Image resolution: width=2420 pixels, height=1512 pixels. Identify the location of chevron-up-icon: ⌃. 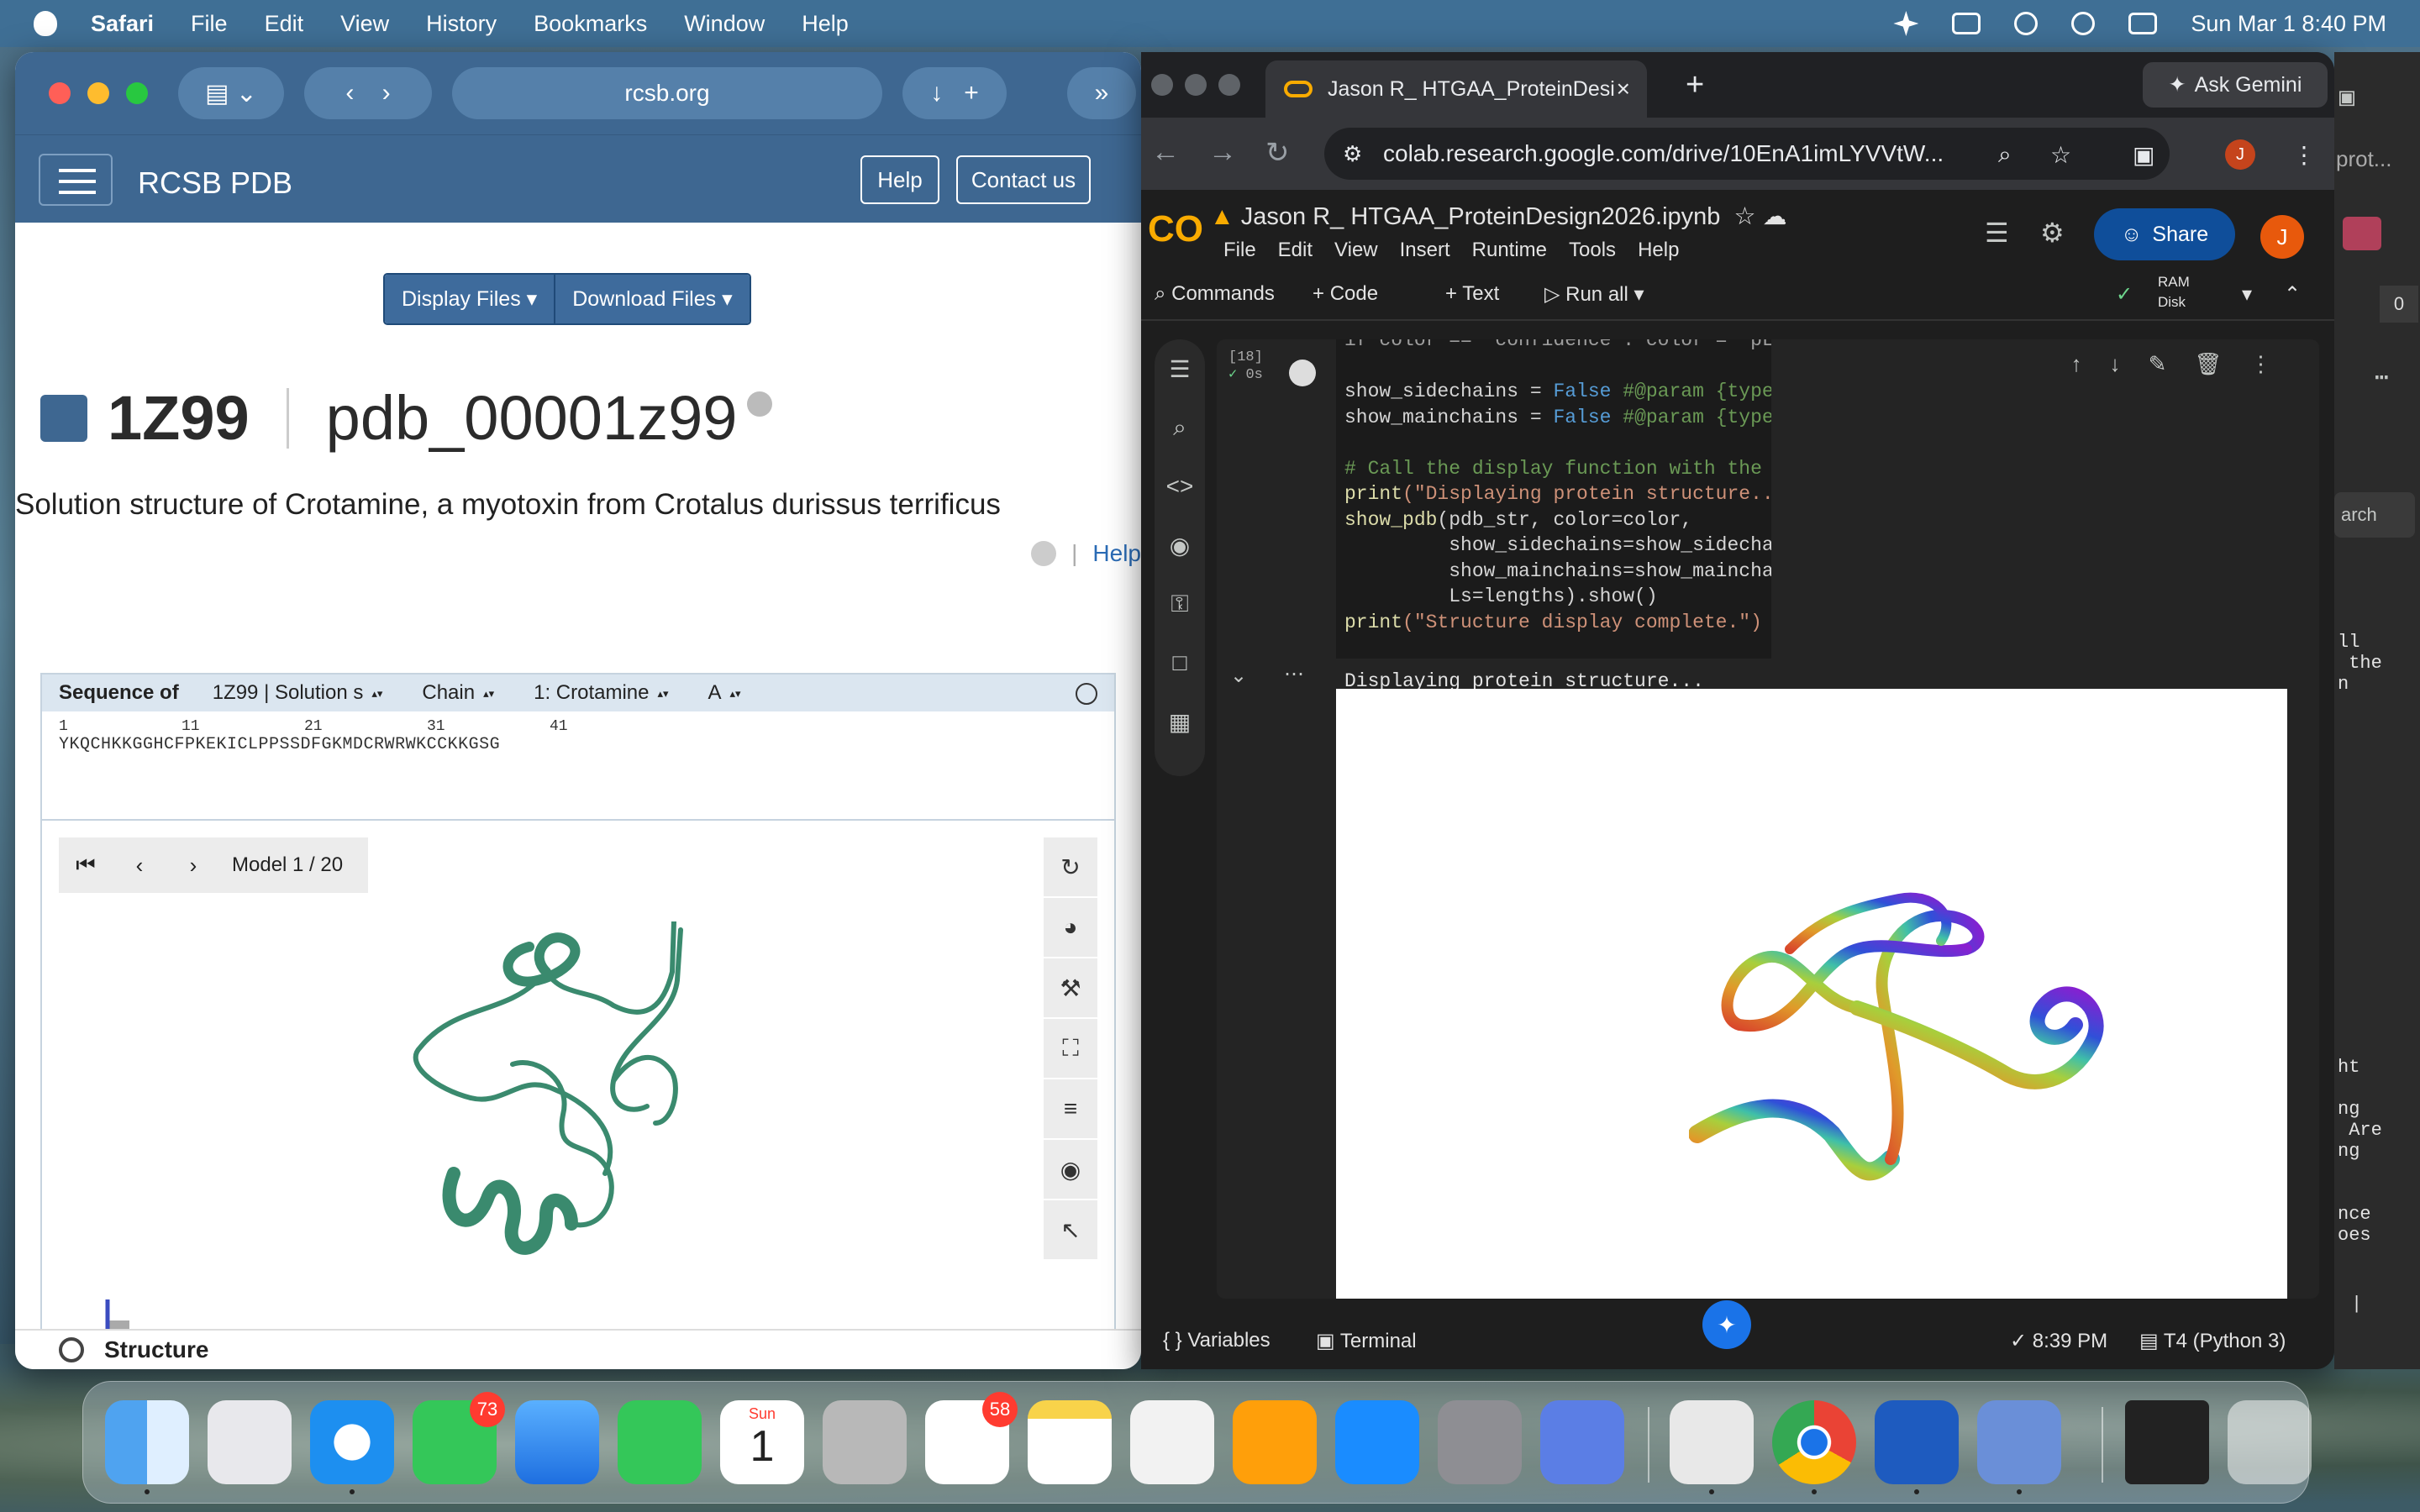
(2292, 294).